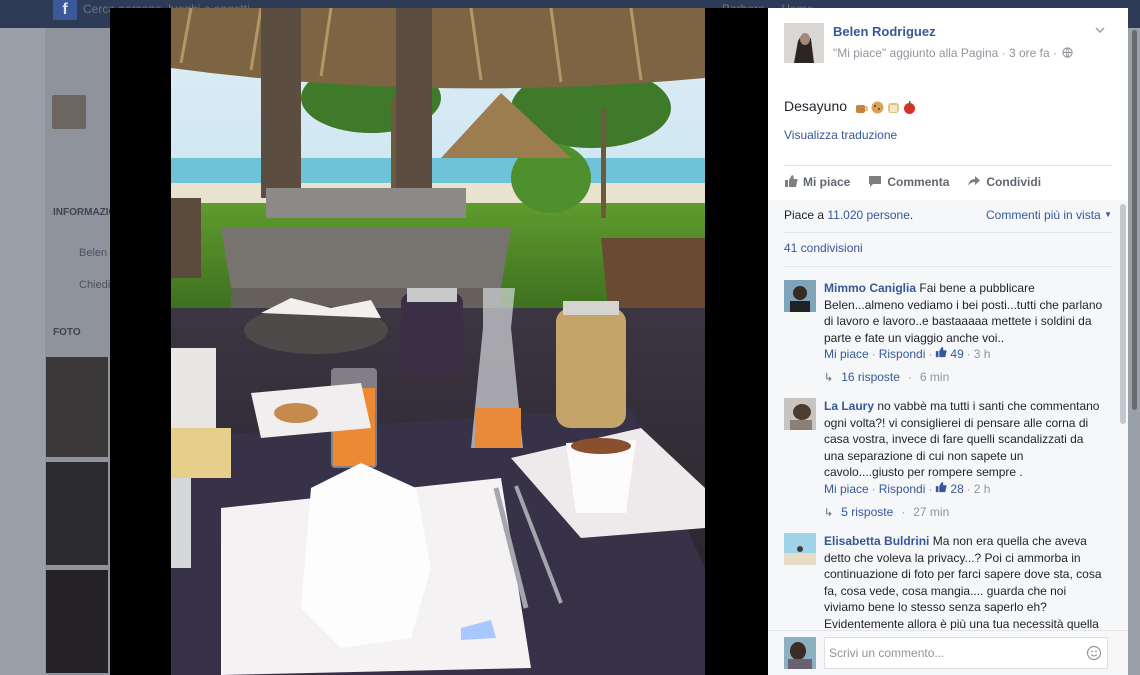  What do you see at coordinates (1014, 182) in the screenshot?
I see `share-button-label: Condividi` at bounding box center [1014, 182].